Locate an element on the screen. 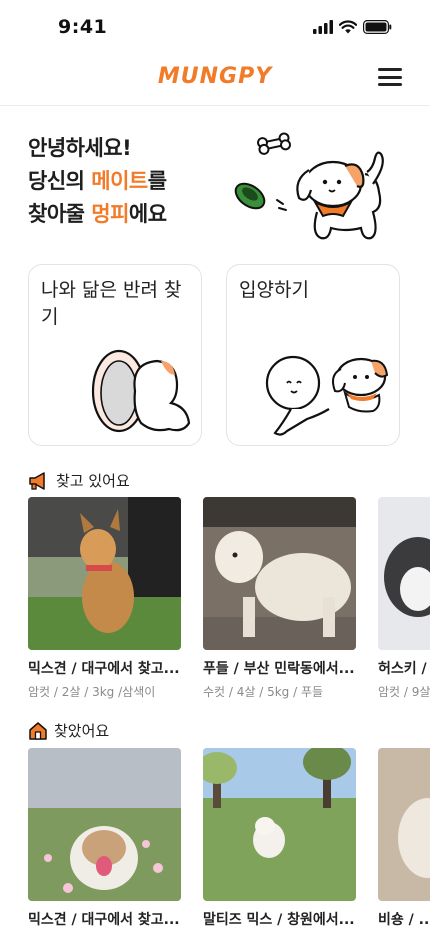  pet-meta: 암컷 / 2살 / 3kg /삼색이 is located at coordinates (92, 692).